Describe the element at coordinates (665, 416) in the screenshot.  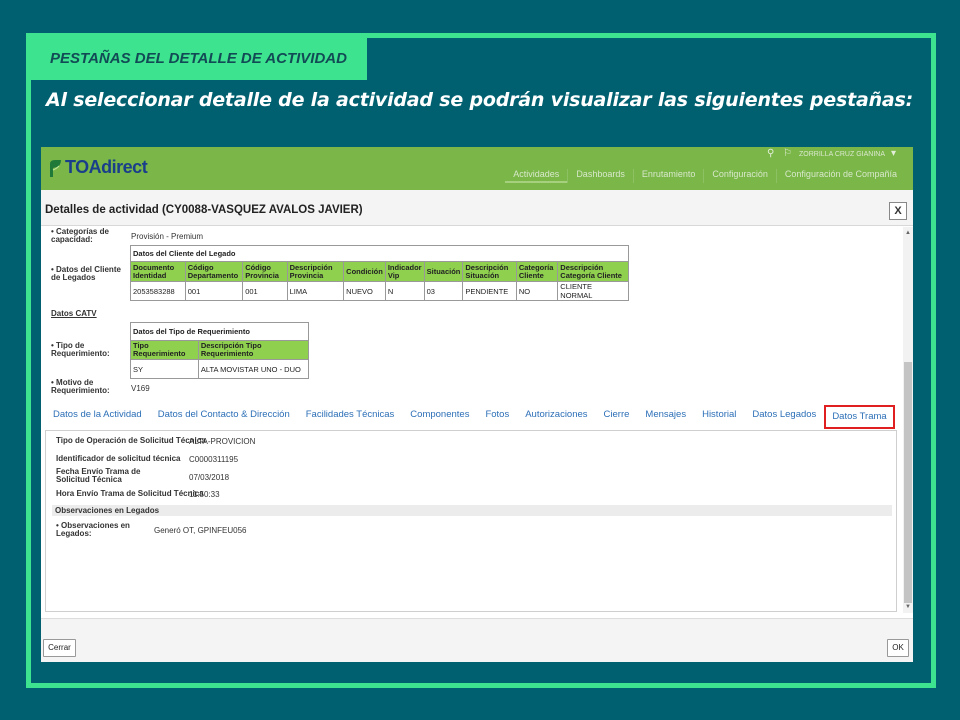
I see `tab-mensajes: Mensajes` at that location.